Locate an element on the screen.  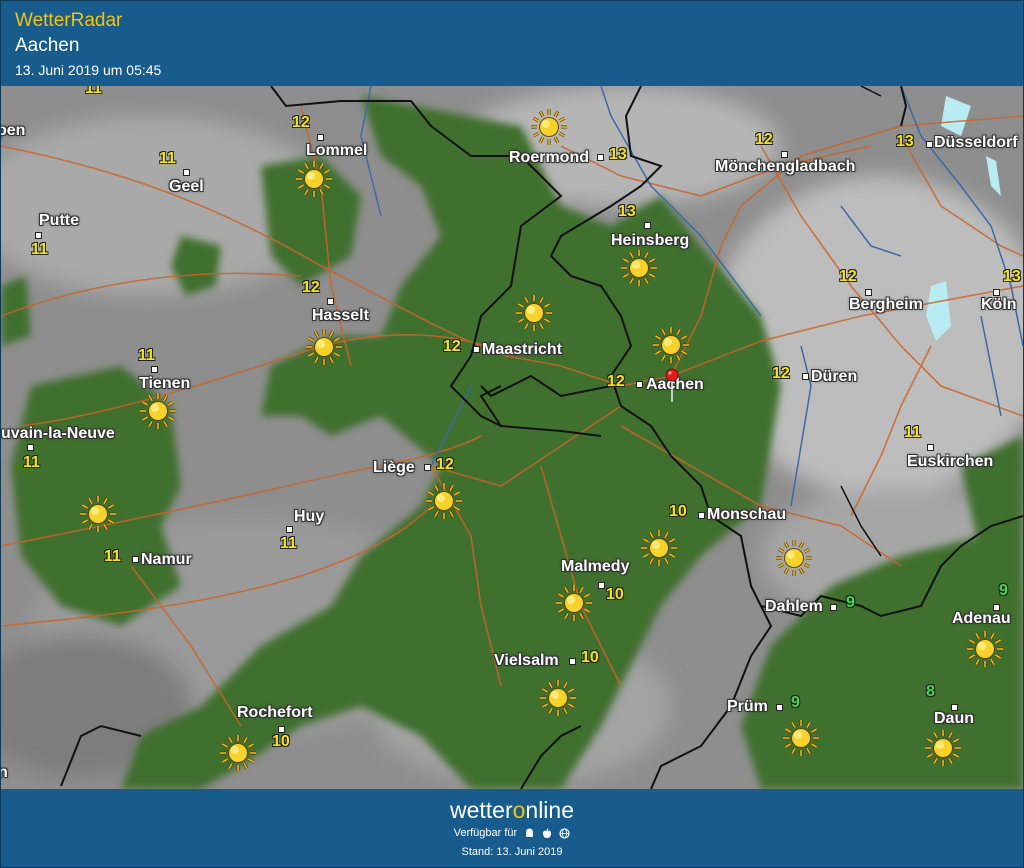
place-name: Mönchengladbach is located at coordinates (785, 166).